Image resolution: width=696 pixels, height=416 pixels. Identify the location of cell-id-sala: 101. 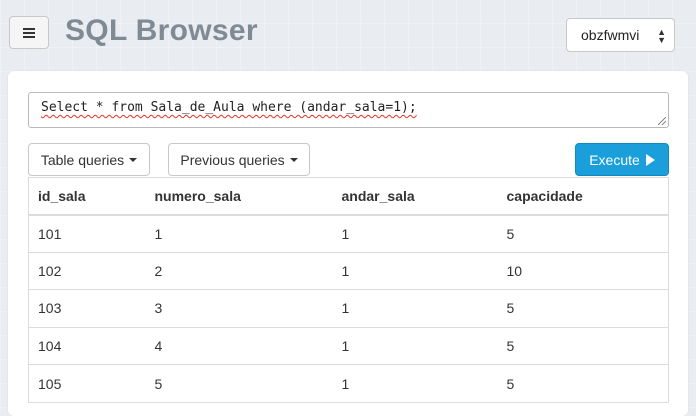
(87, 233).